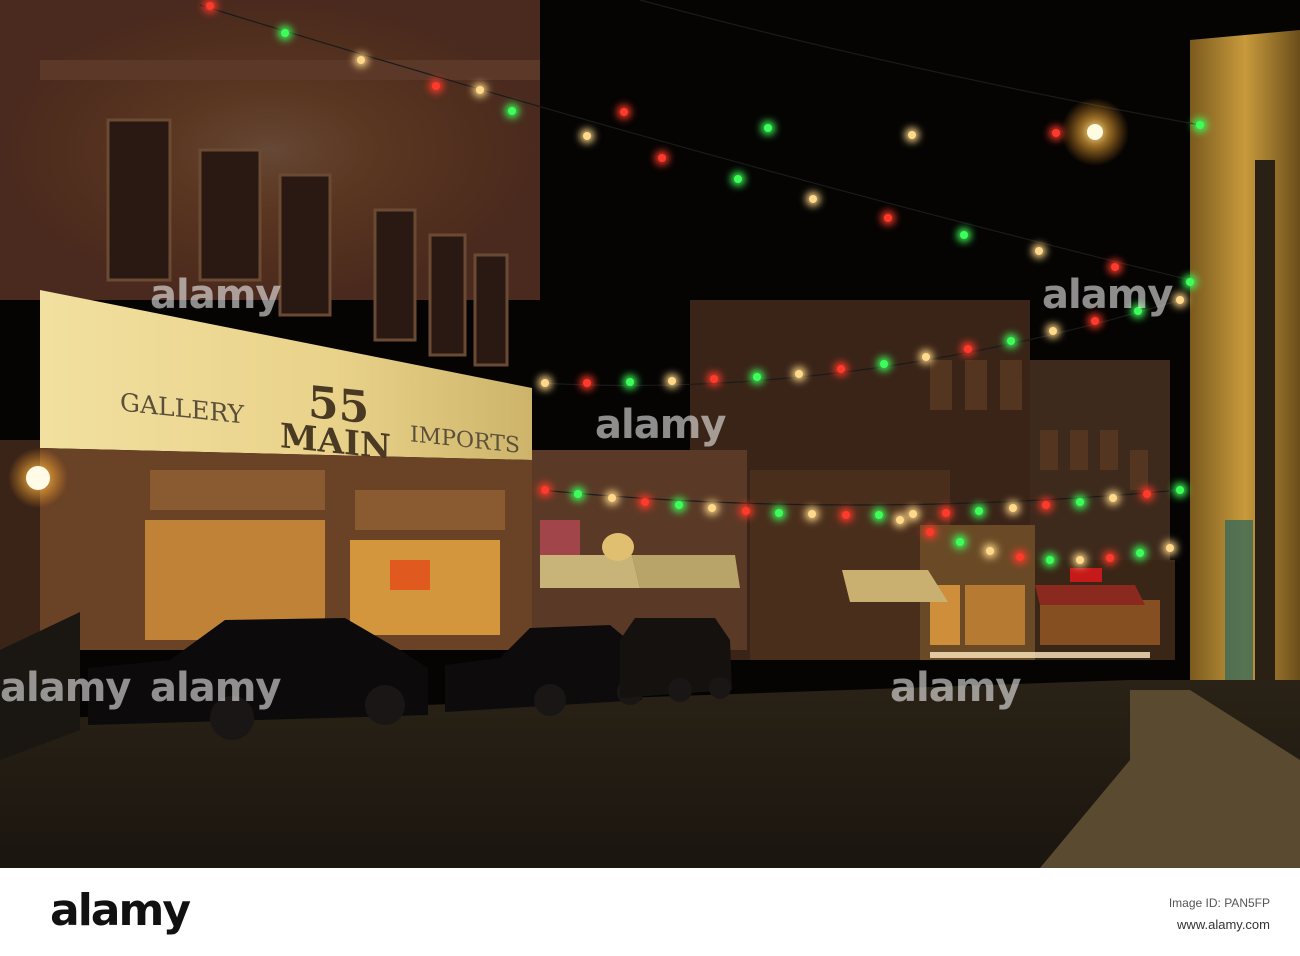 The height and width of the screenshot is (956, 1300). I want to click on watermark-center: alamy, so click(660, 425).